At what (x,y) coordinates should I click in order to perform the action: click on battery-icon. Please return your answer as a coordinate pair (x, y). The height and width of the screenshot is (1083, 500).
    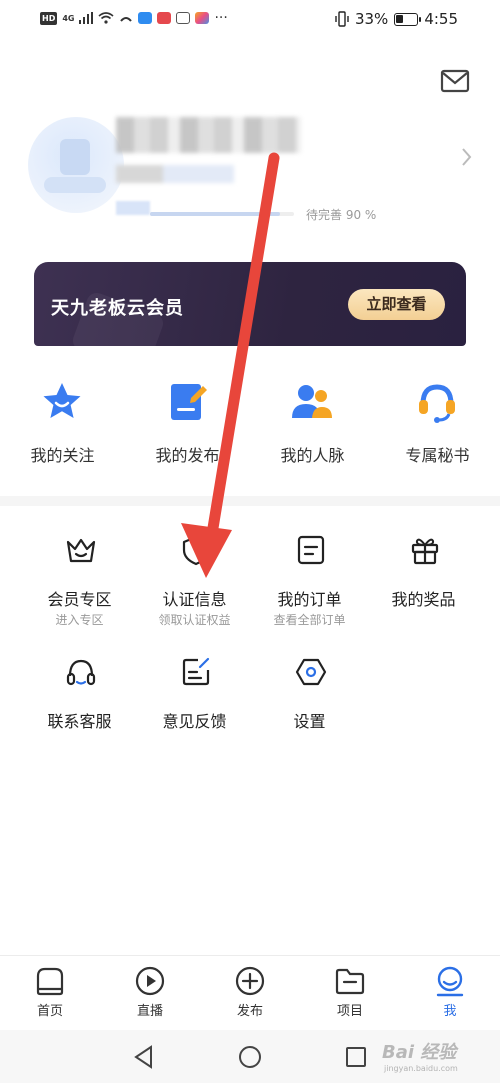
    Looking at the image, I should click on (408, 19).